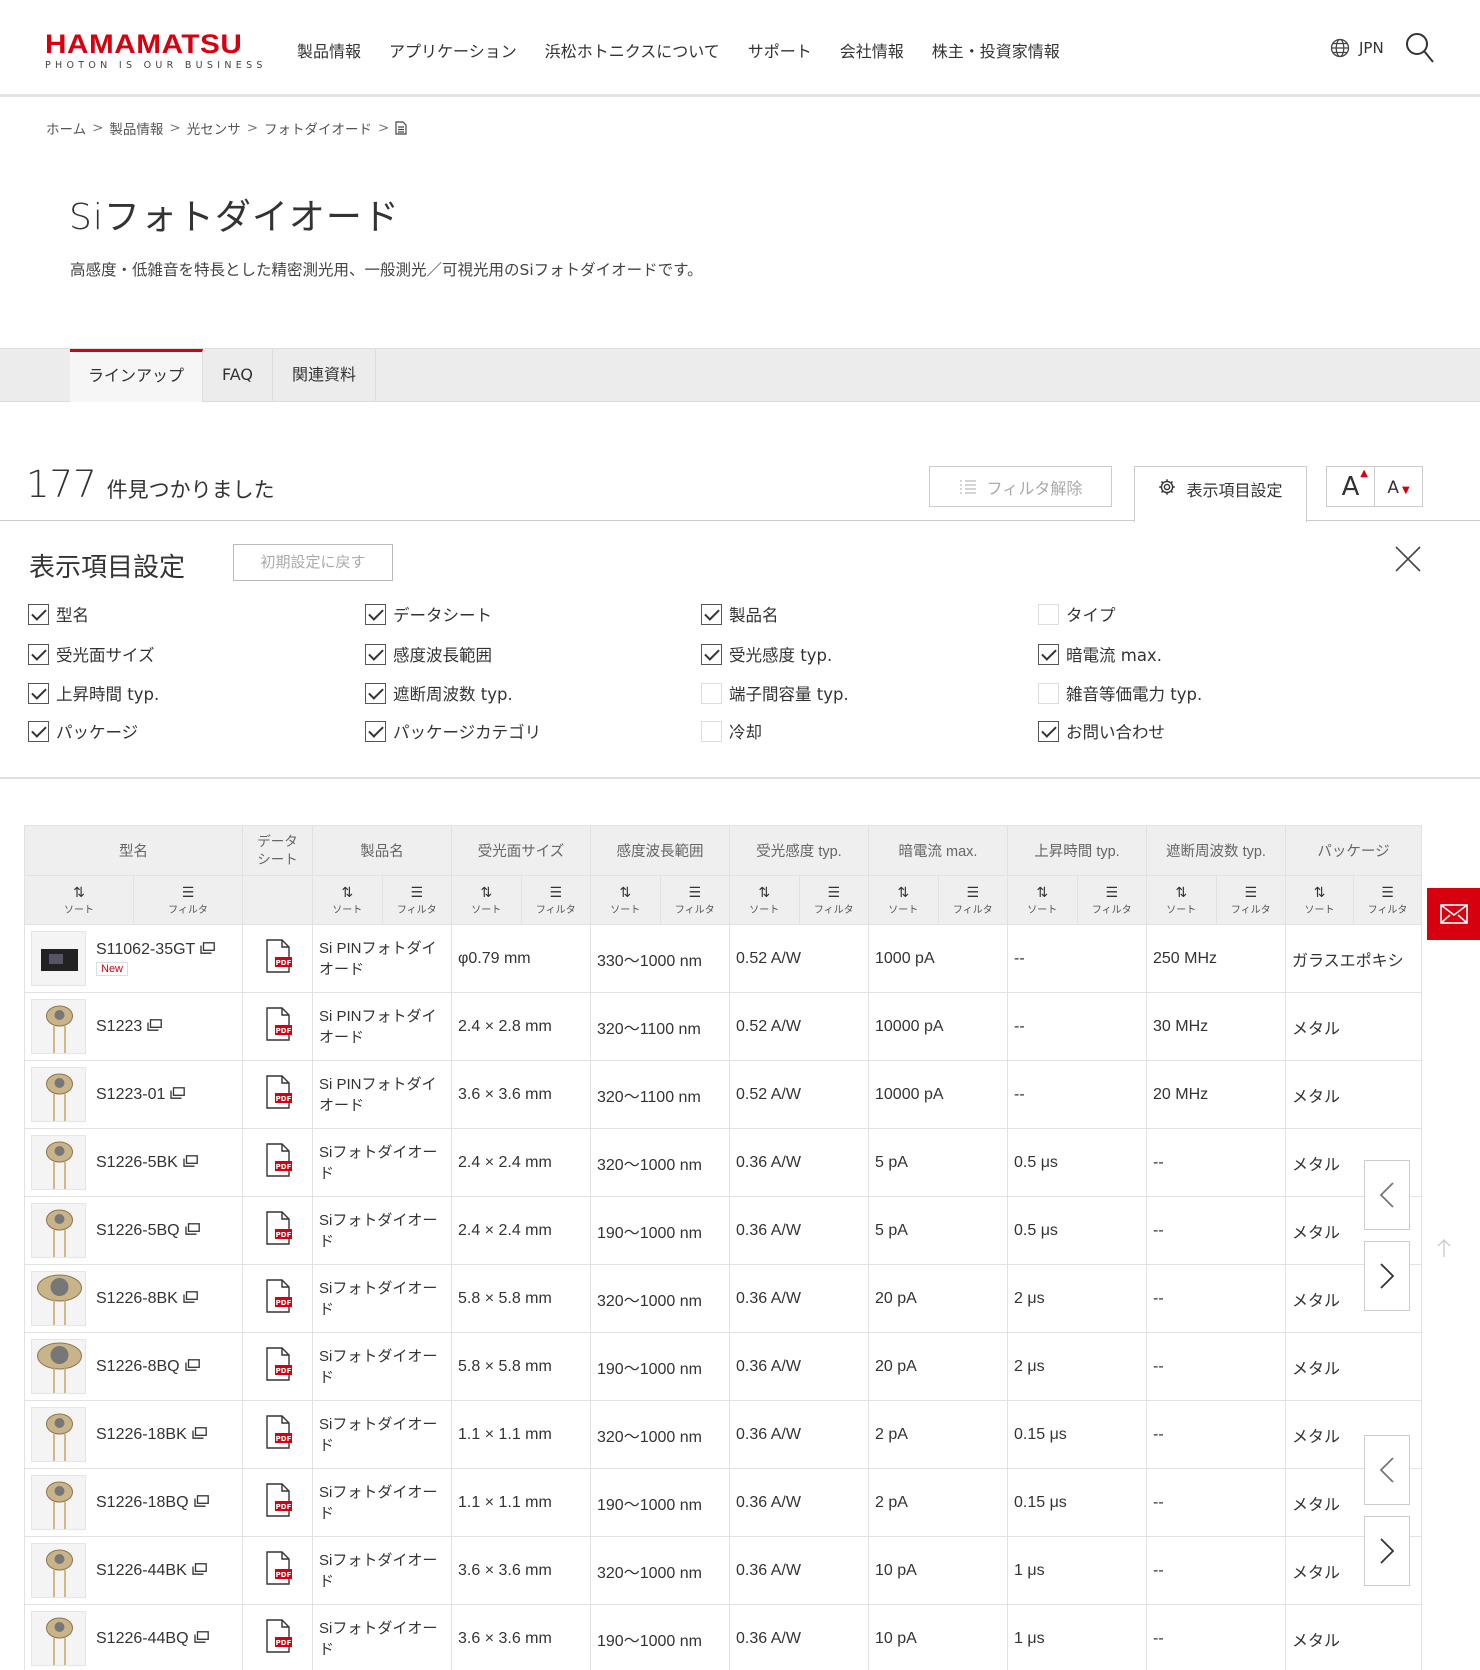  I want to click on font-size-increase: A ▲, so click(1351, 486).